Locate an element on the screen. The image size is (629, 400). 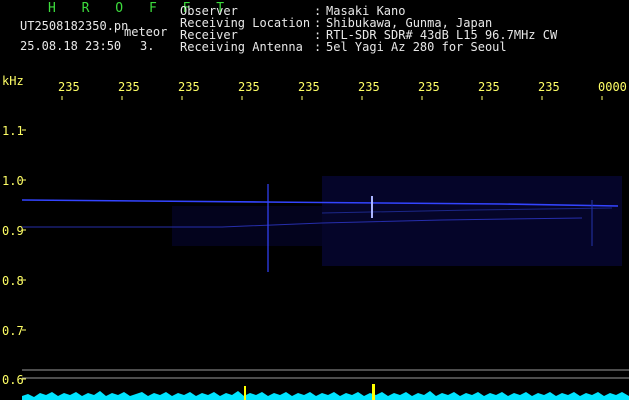
y-axis-unit: kHz is located at coordinates (13, 81).